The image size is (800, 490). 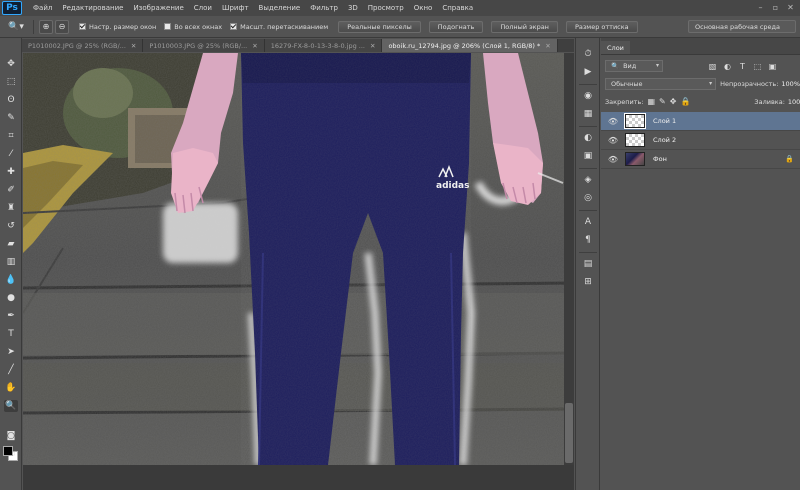 What do you see at coordinates (11, 208) in the screenshot?
I see `clone-stamp-tool-icon: ♜` at bounding box center [11, 208].